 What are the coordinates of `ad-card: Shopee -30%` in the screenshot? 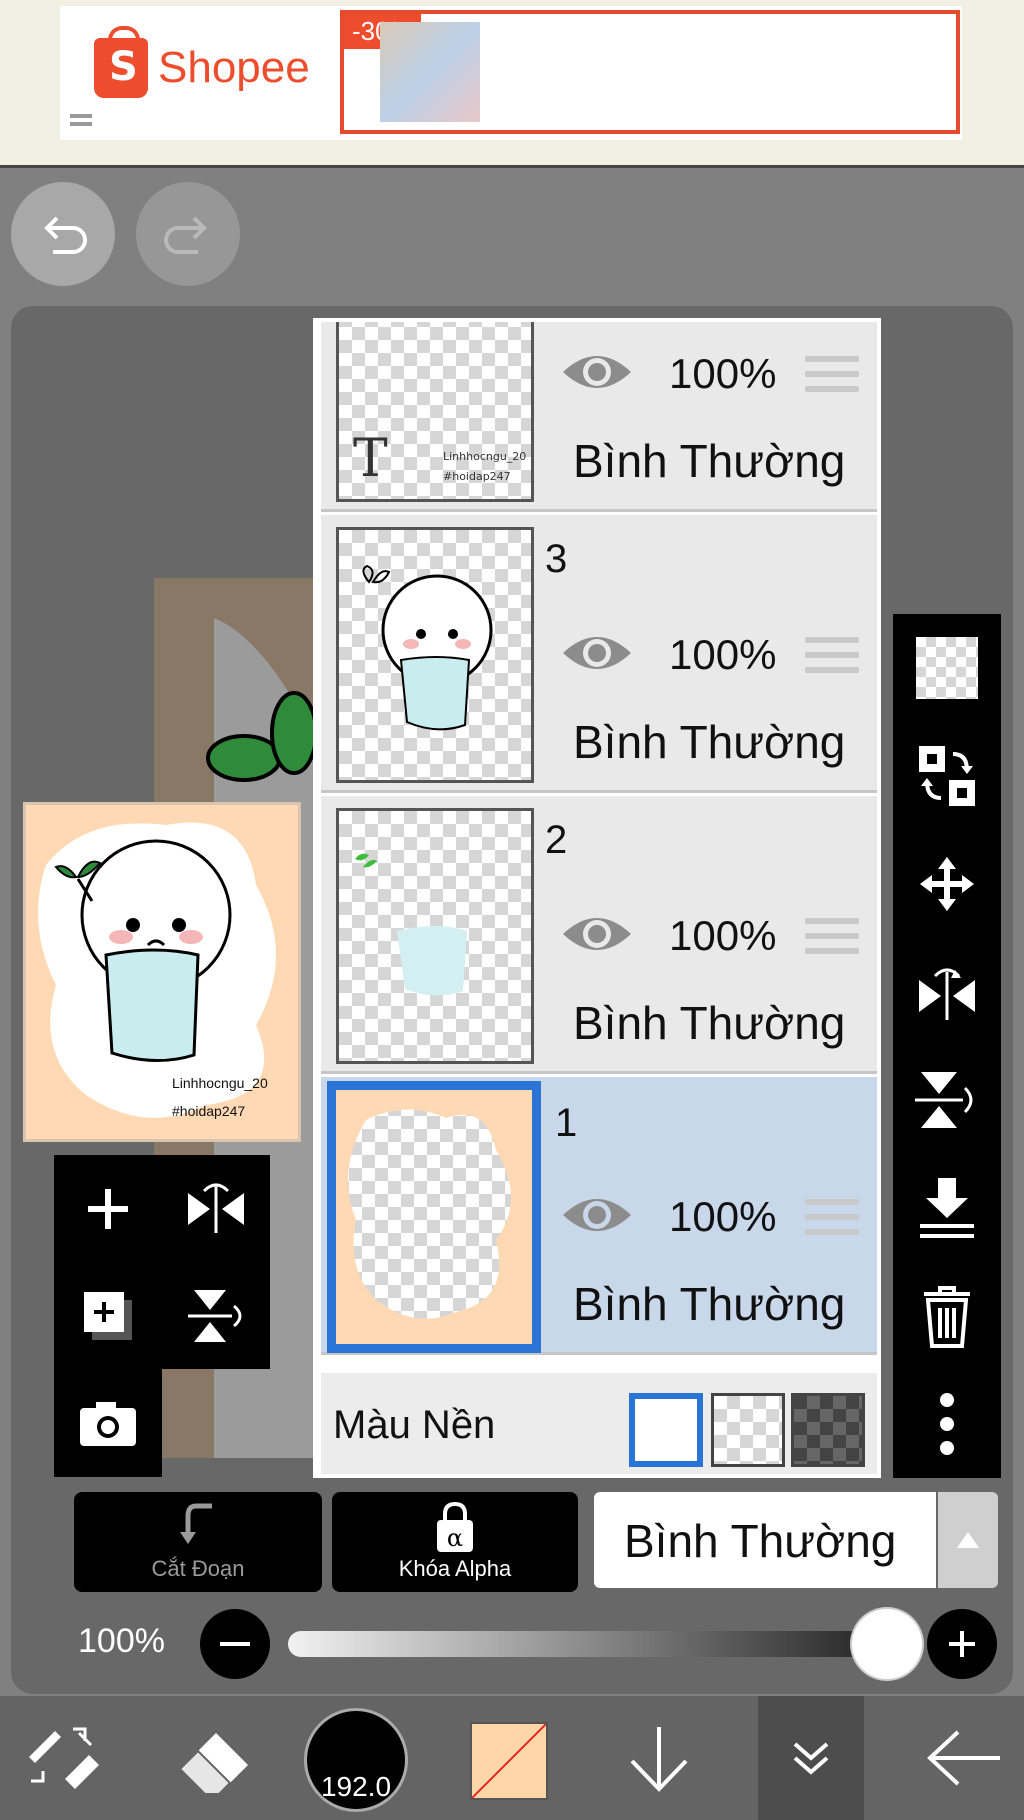 It's located at (511, 73).